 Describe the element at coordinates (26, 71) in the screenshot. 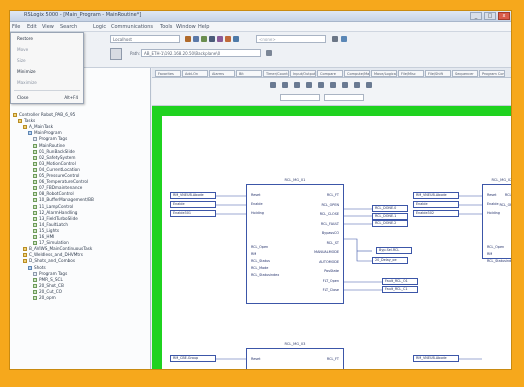

I see `system-menu-item: Minimize` at that location.